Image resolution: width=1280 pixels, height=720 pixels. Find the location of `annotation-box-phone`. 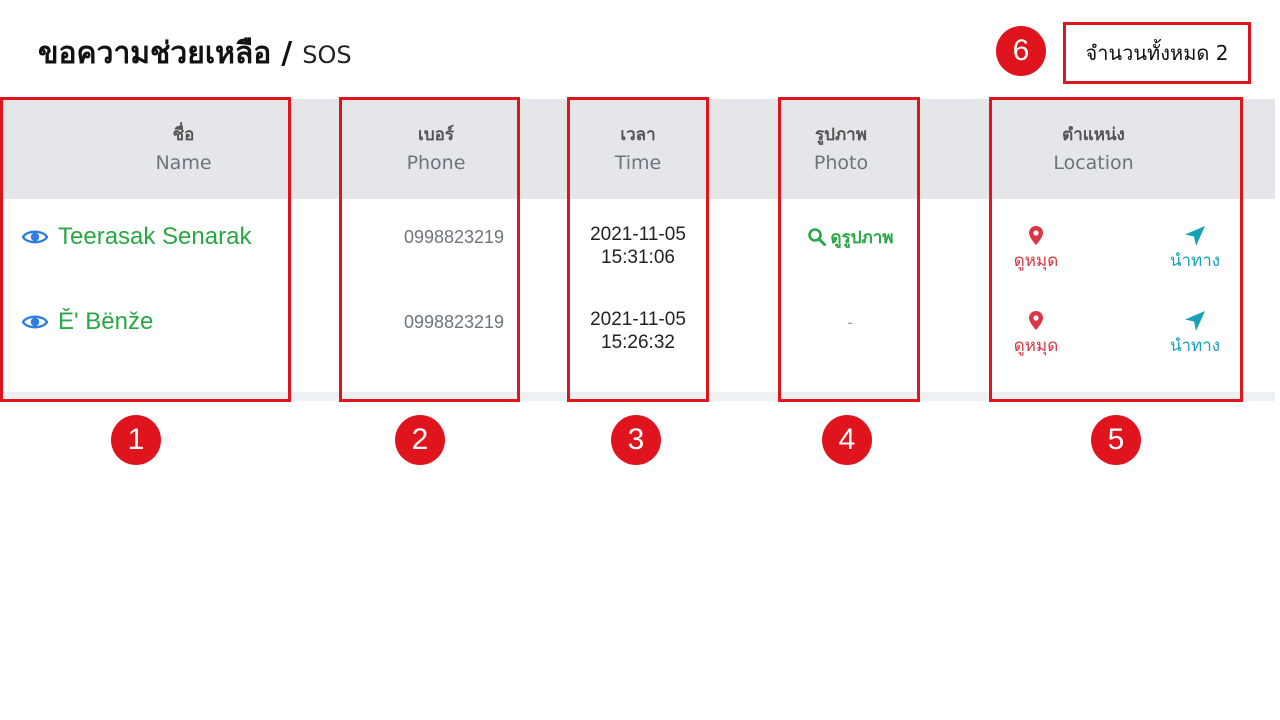

annotation-box-phone is located at coordinates (429, 249).